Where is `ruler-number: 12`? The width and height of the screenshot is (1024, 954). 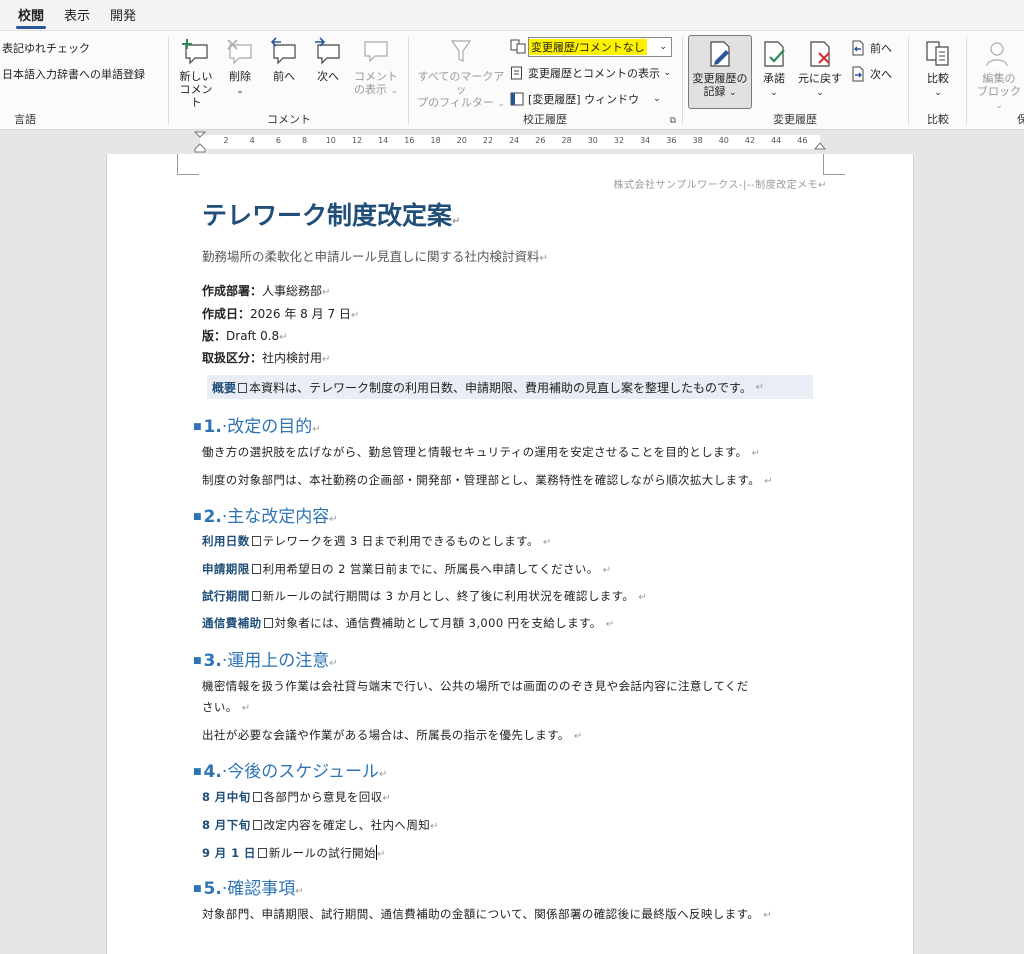
ruler-number: 12 is located at coordinates (357, 140).